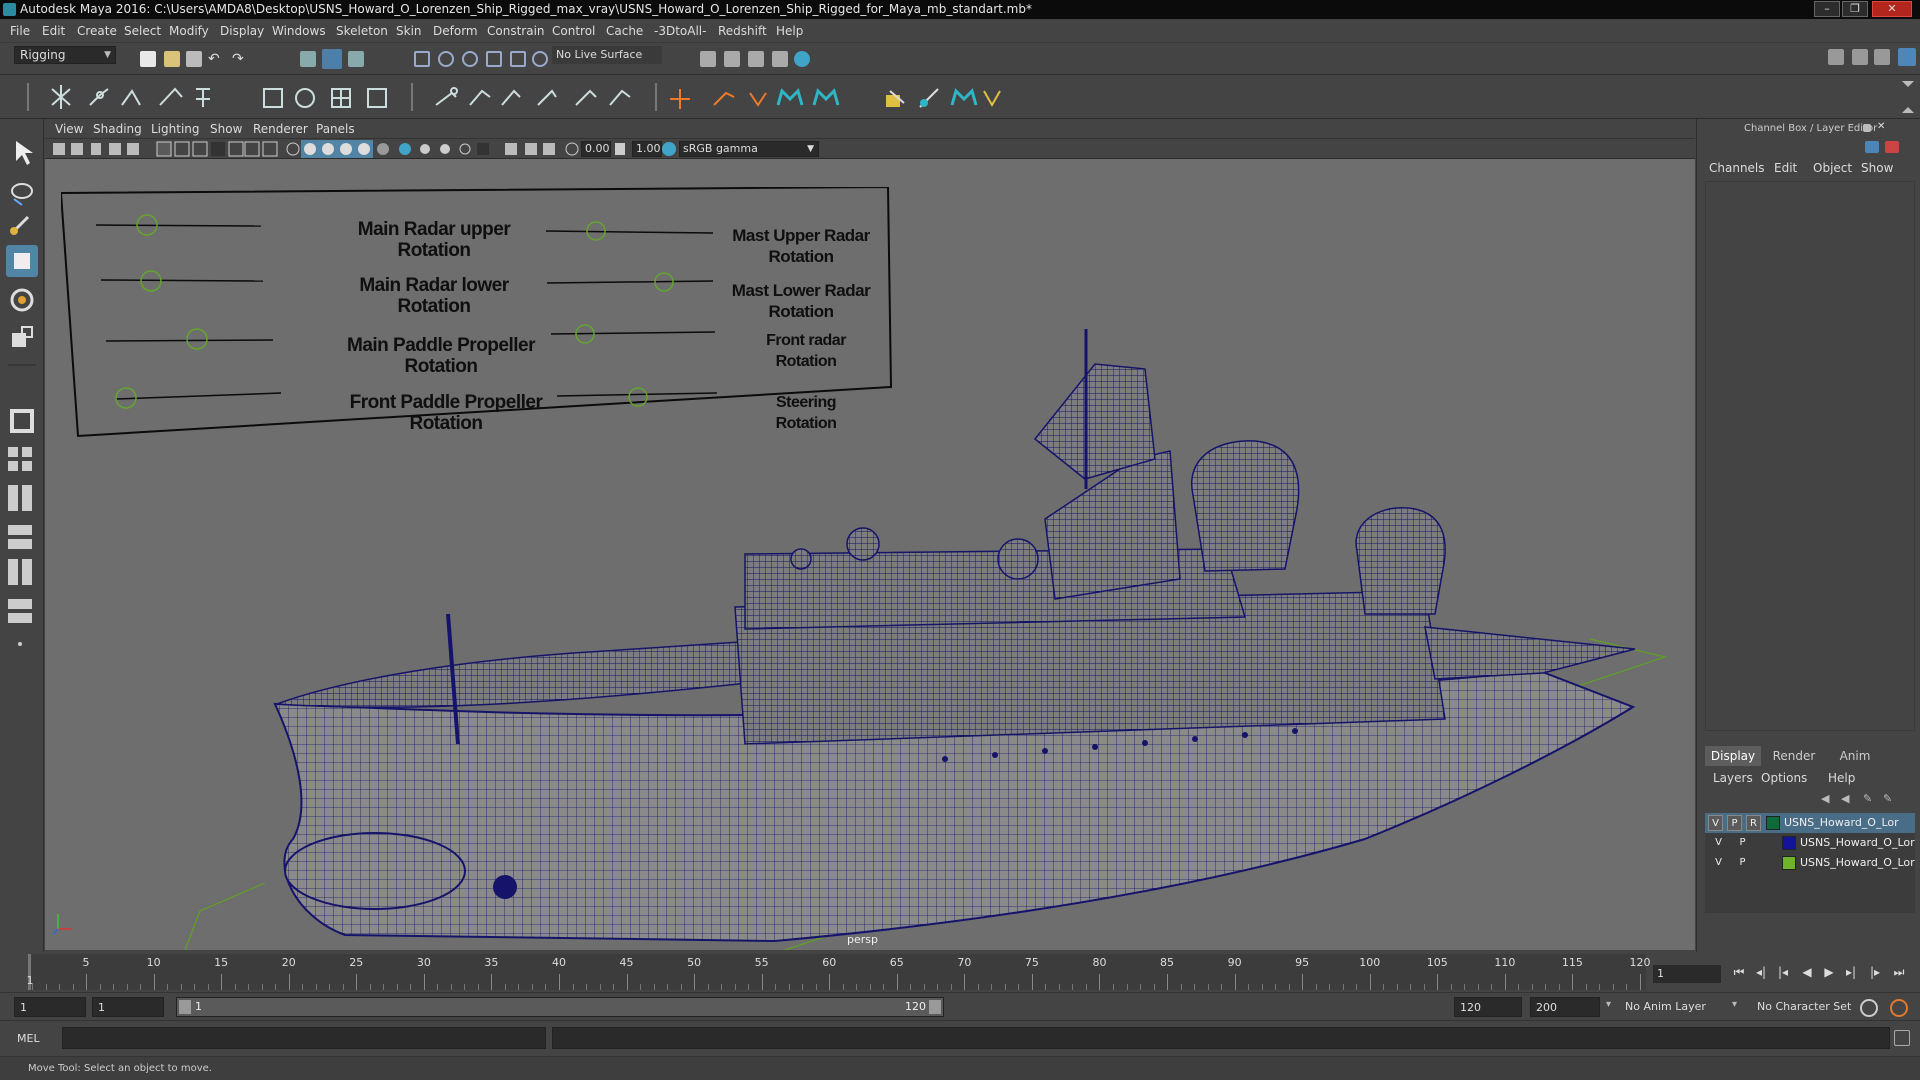  I want to click on channel-box-attributes, so click(1810, 456).